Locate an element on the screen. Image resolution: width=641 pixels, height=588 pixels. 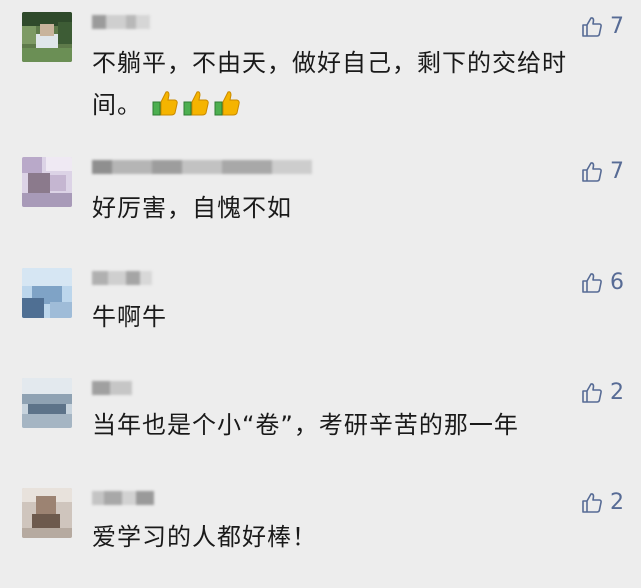
comment-text: 爱学习的人都好棒！ is located at coordinates (204, 537).